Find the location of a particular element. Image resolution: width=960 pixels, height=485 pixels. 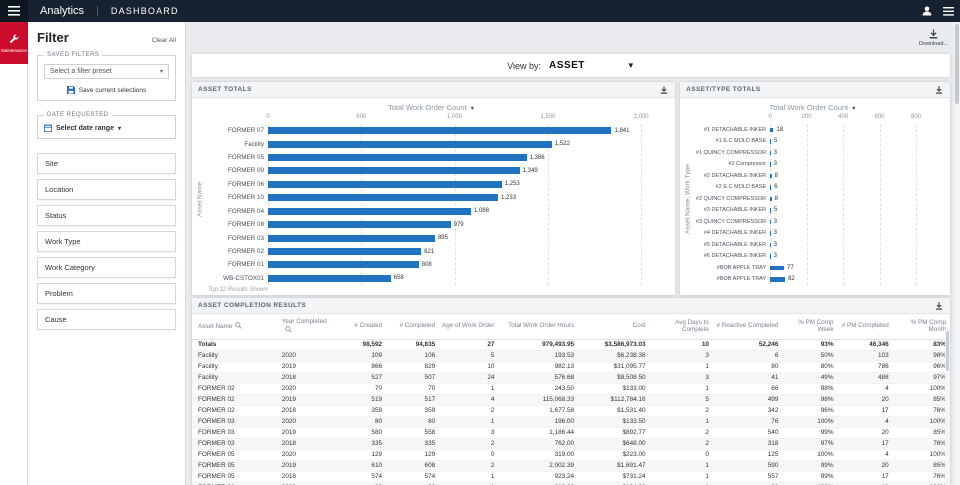

filter-preset-select: Select a filter preset ▾ is located at coordinates (106, 71).